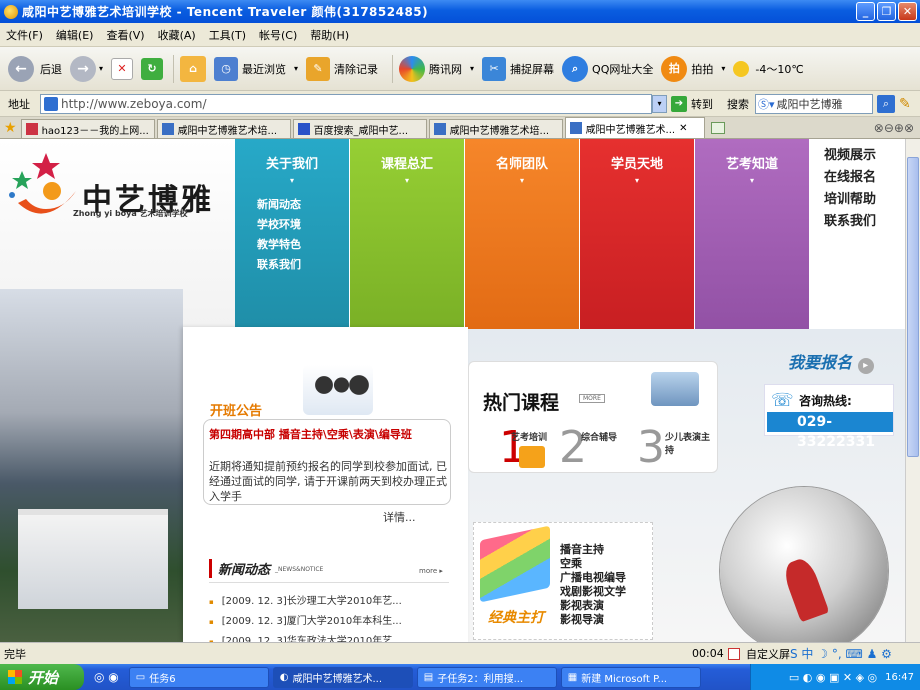 This screenshot has height=690, width=920. I want to click on menu-favorites: 收藏(A), so click(177, 35).